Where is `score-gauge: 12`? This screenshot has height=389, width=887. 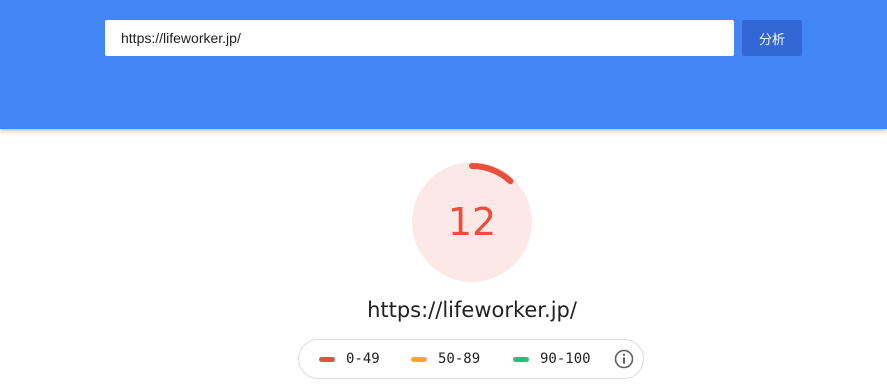
score-gauge: 12 is located at coordinates (472, 222).